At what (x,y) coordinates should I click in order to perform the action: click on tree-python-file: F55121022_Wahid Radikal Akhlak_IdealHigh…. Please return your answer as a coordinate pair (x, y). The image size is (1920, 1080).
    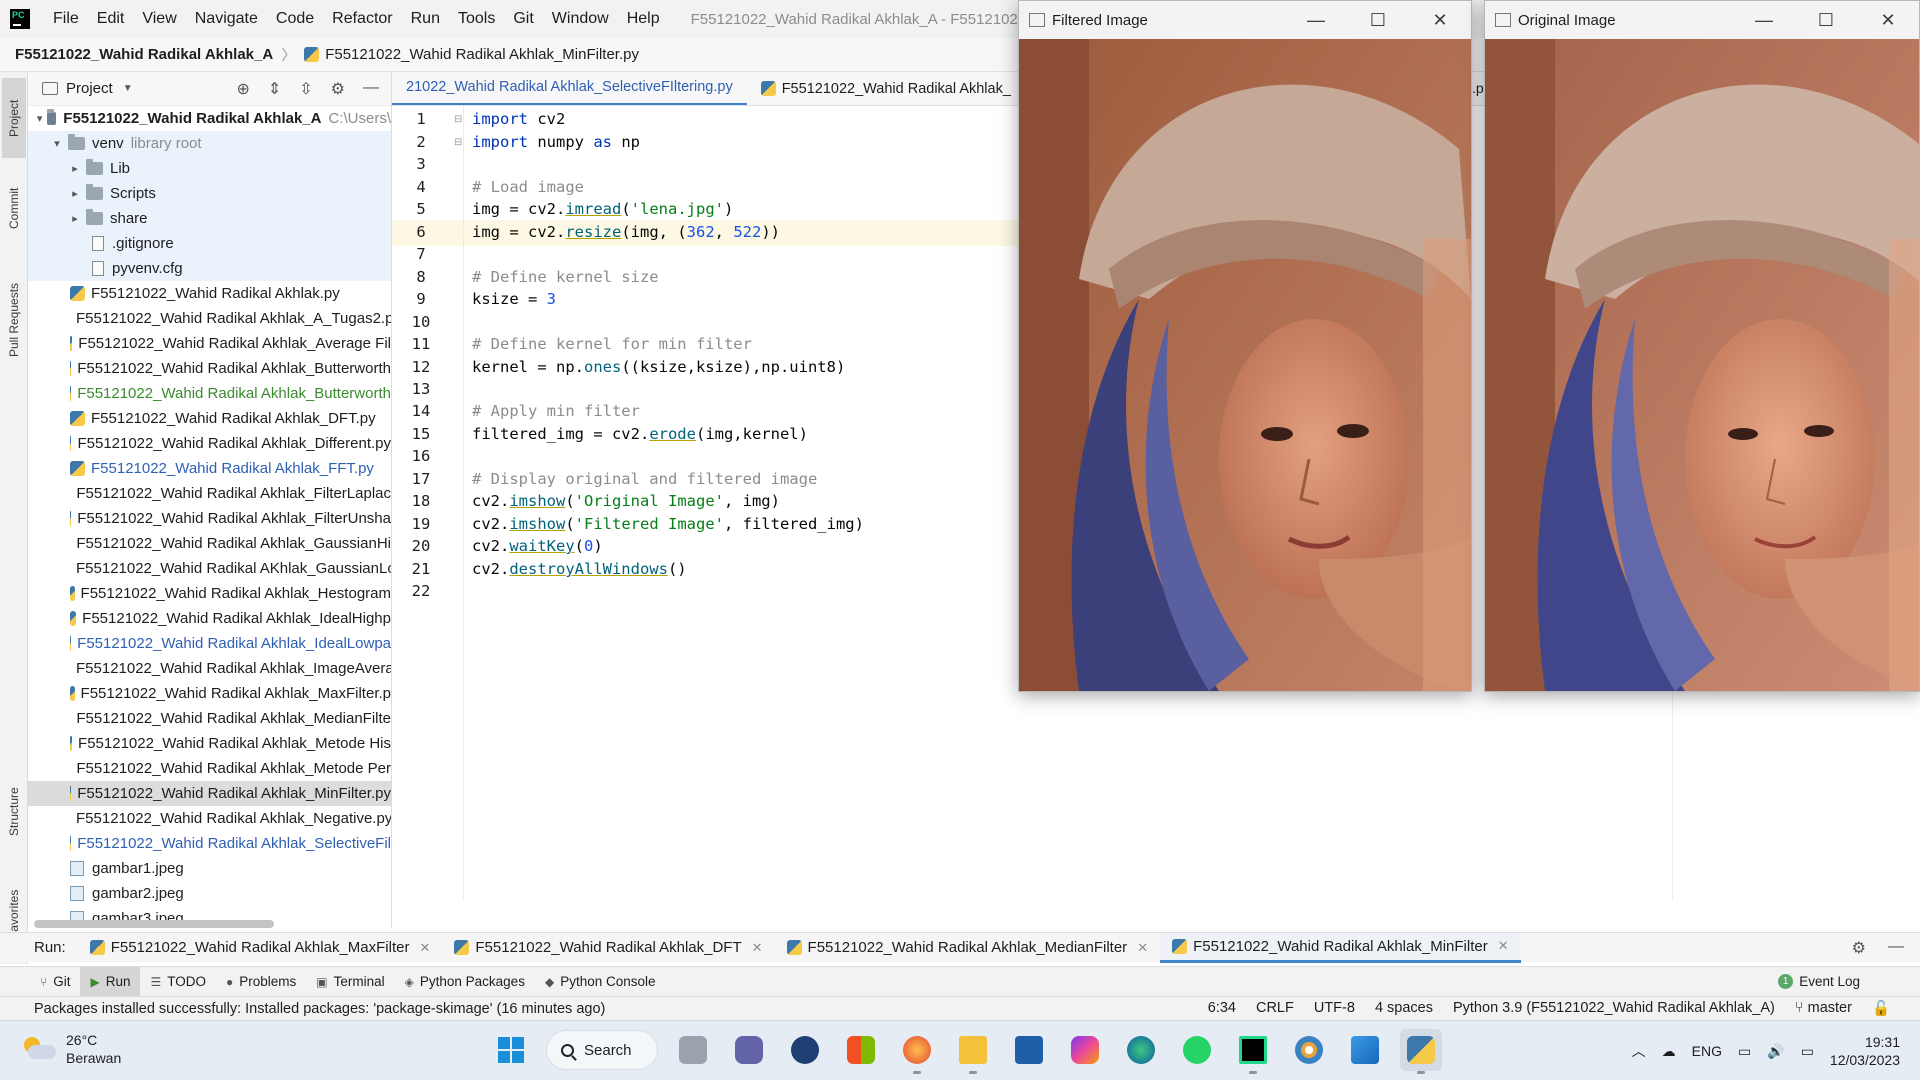
    Looking at the image, I should click on (209, 618).